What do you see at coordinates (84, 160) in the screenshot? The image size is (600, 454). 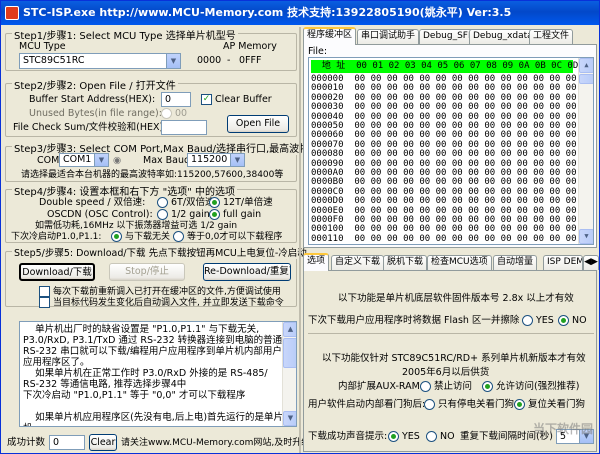 I see `com-port-select: COM1 ▼` at bounding box center [84, 160].